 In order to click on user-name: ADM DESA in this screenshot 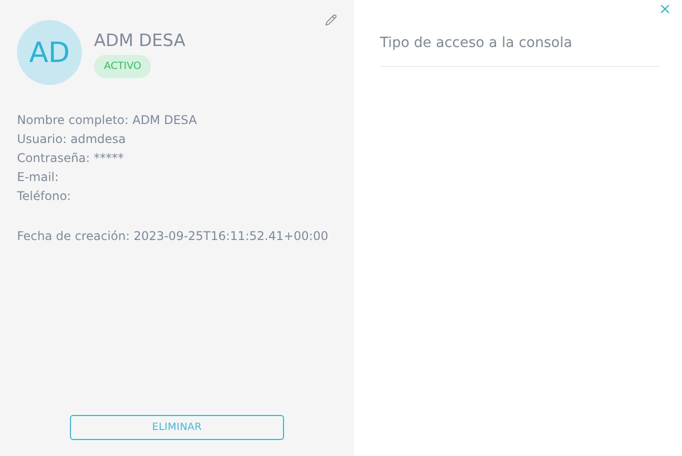, I will do `click(140, 41)`.